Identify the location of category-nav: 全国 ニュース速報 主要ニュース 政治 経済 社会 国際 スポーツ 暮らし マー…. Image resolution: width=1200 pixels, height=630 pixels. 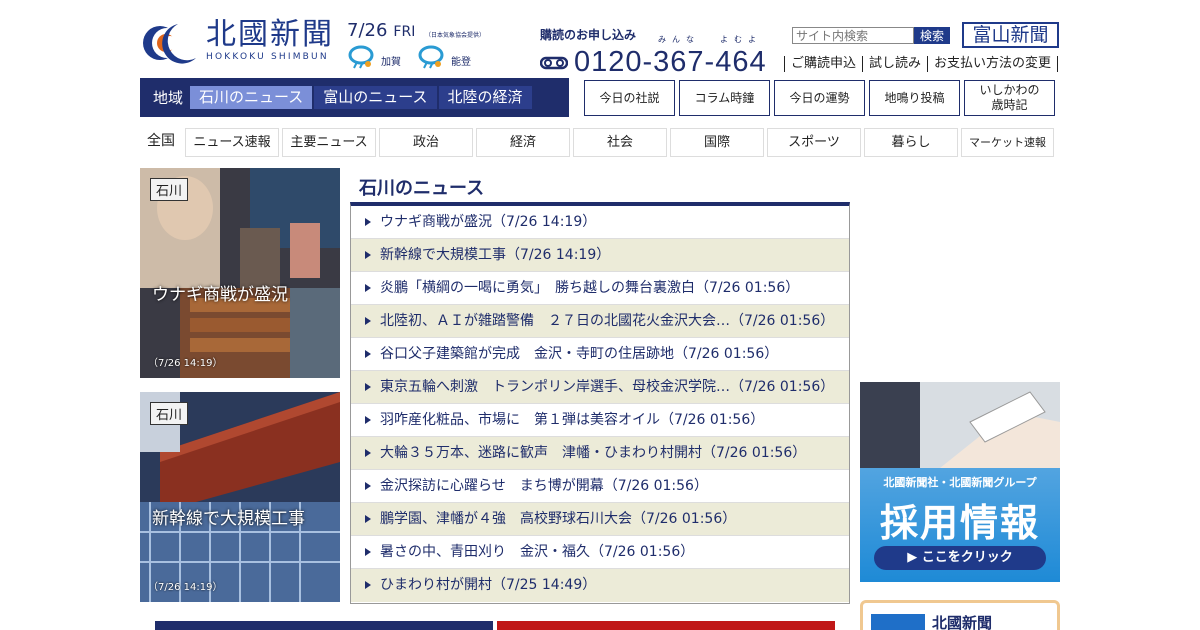
(598, 142).